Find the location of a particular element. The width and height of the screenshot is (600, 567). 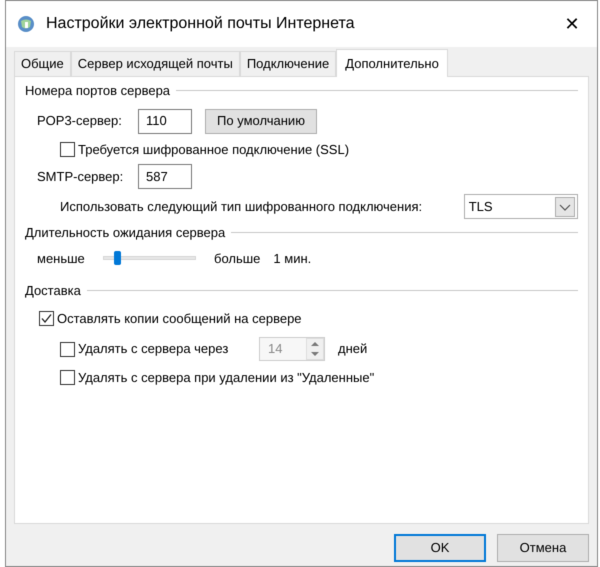

up-down-arrows-icon is located at coordinates (315, 349).